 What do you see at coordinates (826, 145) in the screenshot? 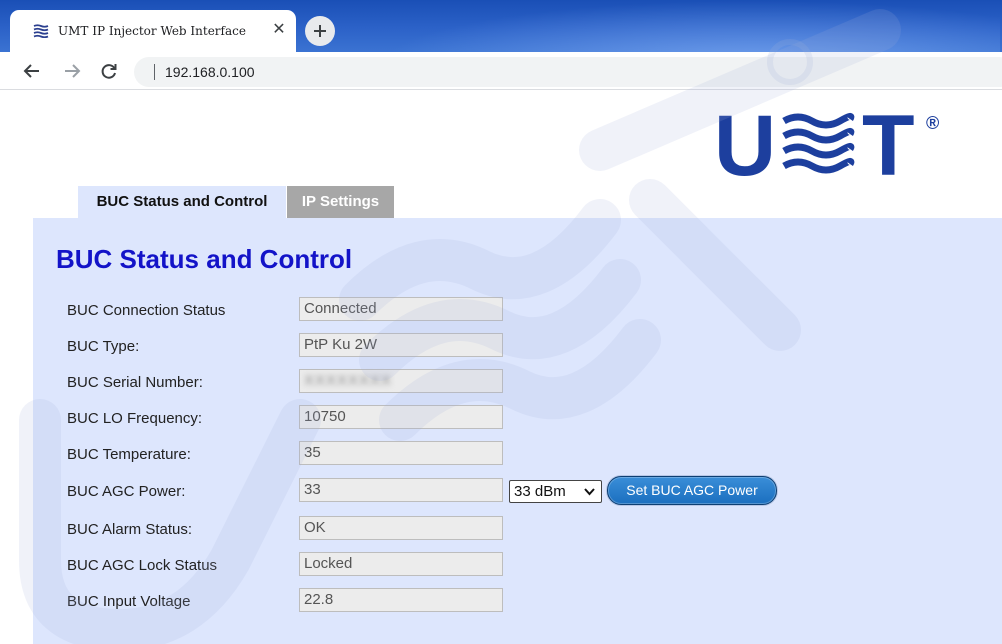
I see `umt-logo: U T ®` at bounding box center [826, 145].